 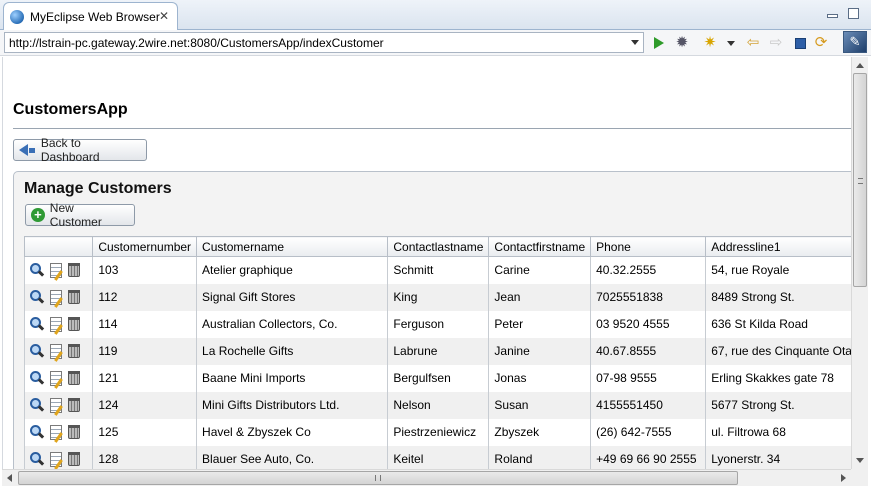 I want to click on scroll-left-icon, so click(x=9, y=478).